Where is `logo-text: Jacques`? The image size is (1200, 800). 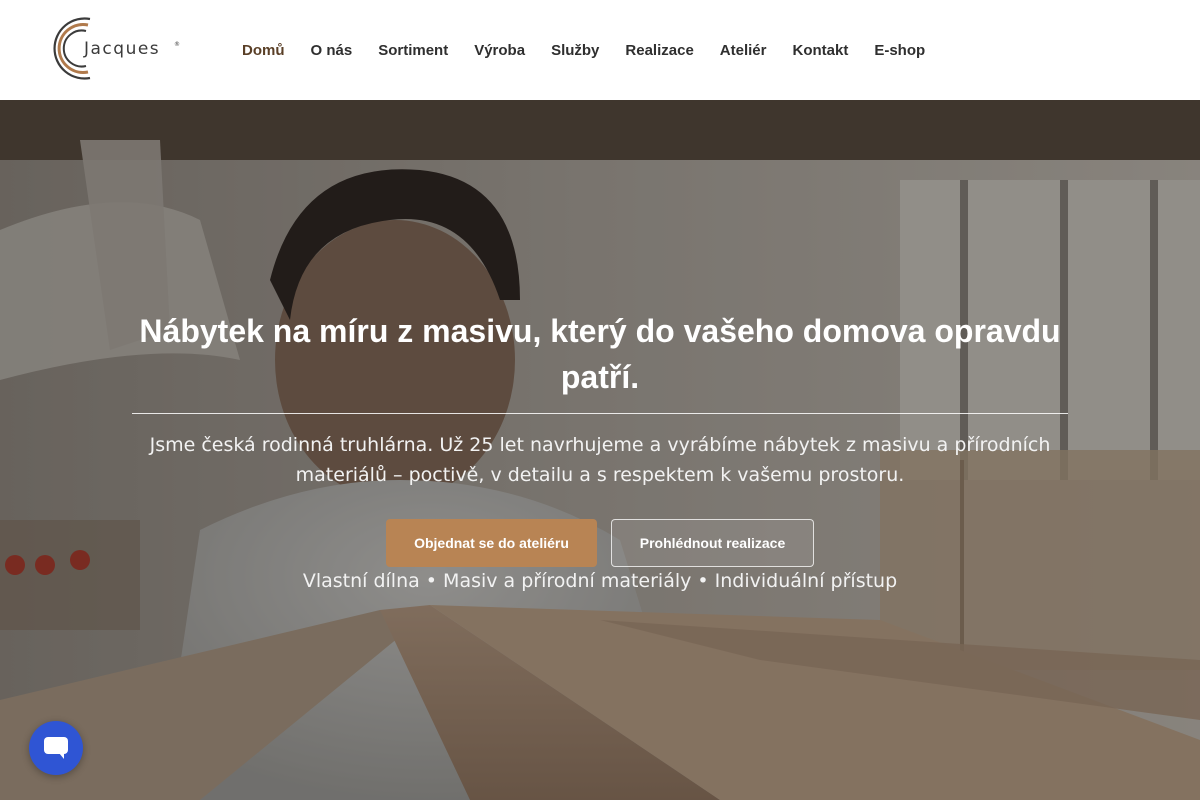
logo-text: Jacques is located at coordinates (121, 49).